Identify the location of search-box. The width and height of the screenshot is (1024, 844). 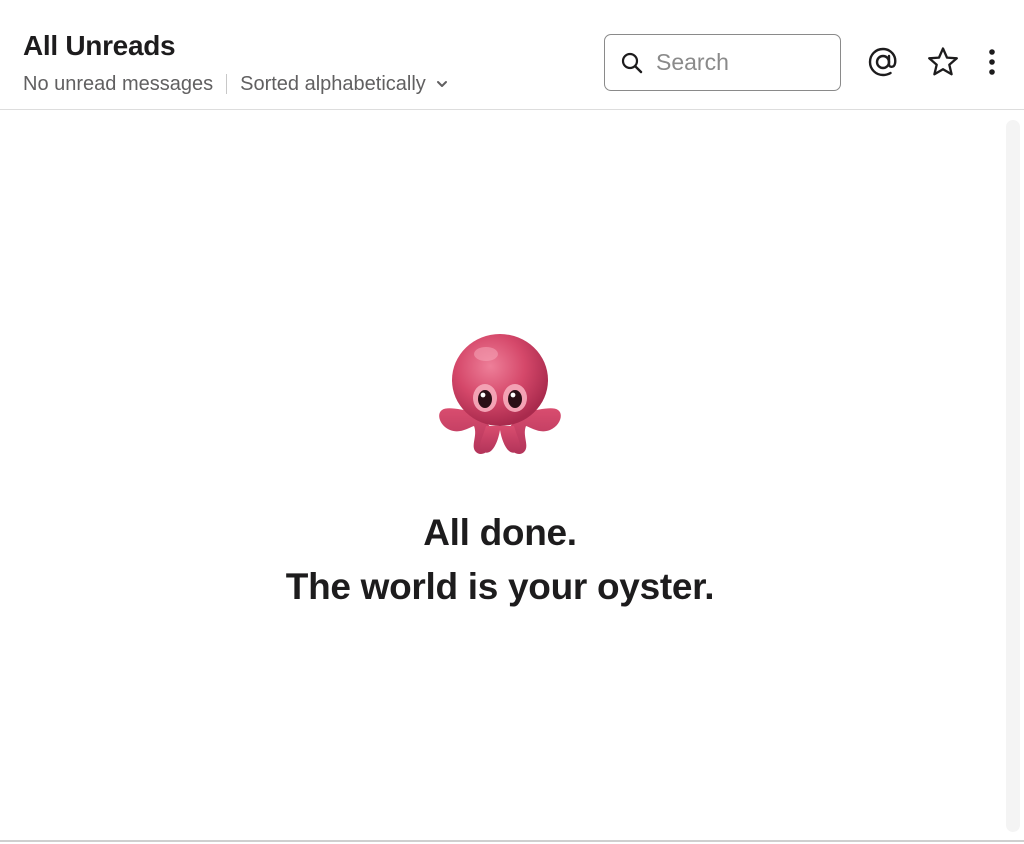
(722, 62).